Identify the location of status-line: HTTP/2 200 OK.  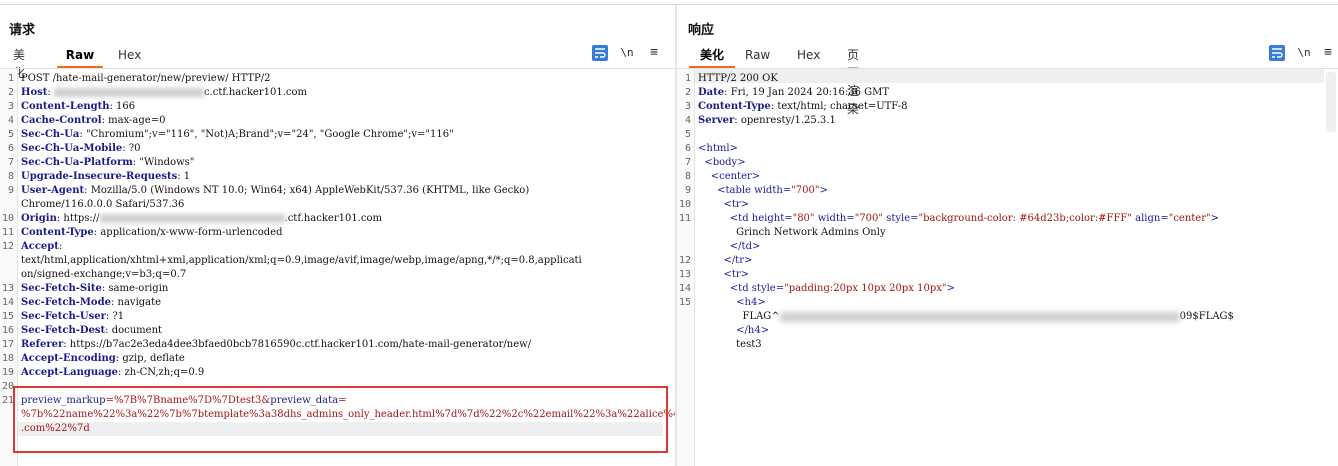
(738, 78).